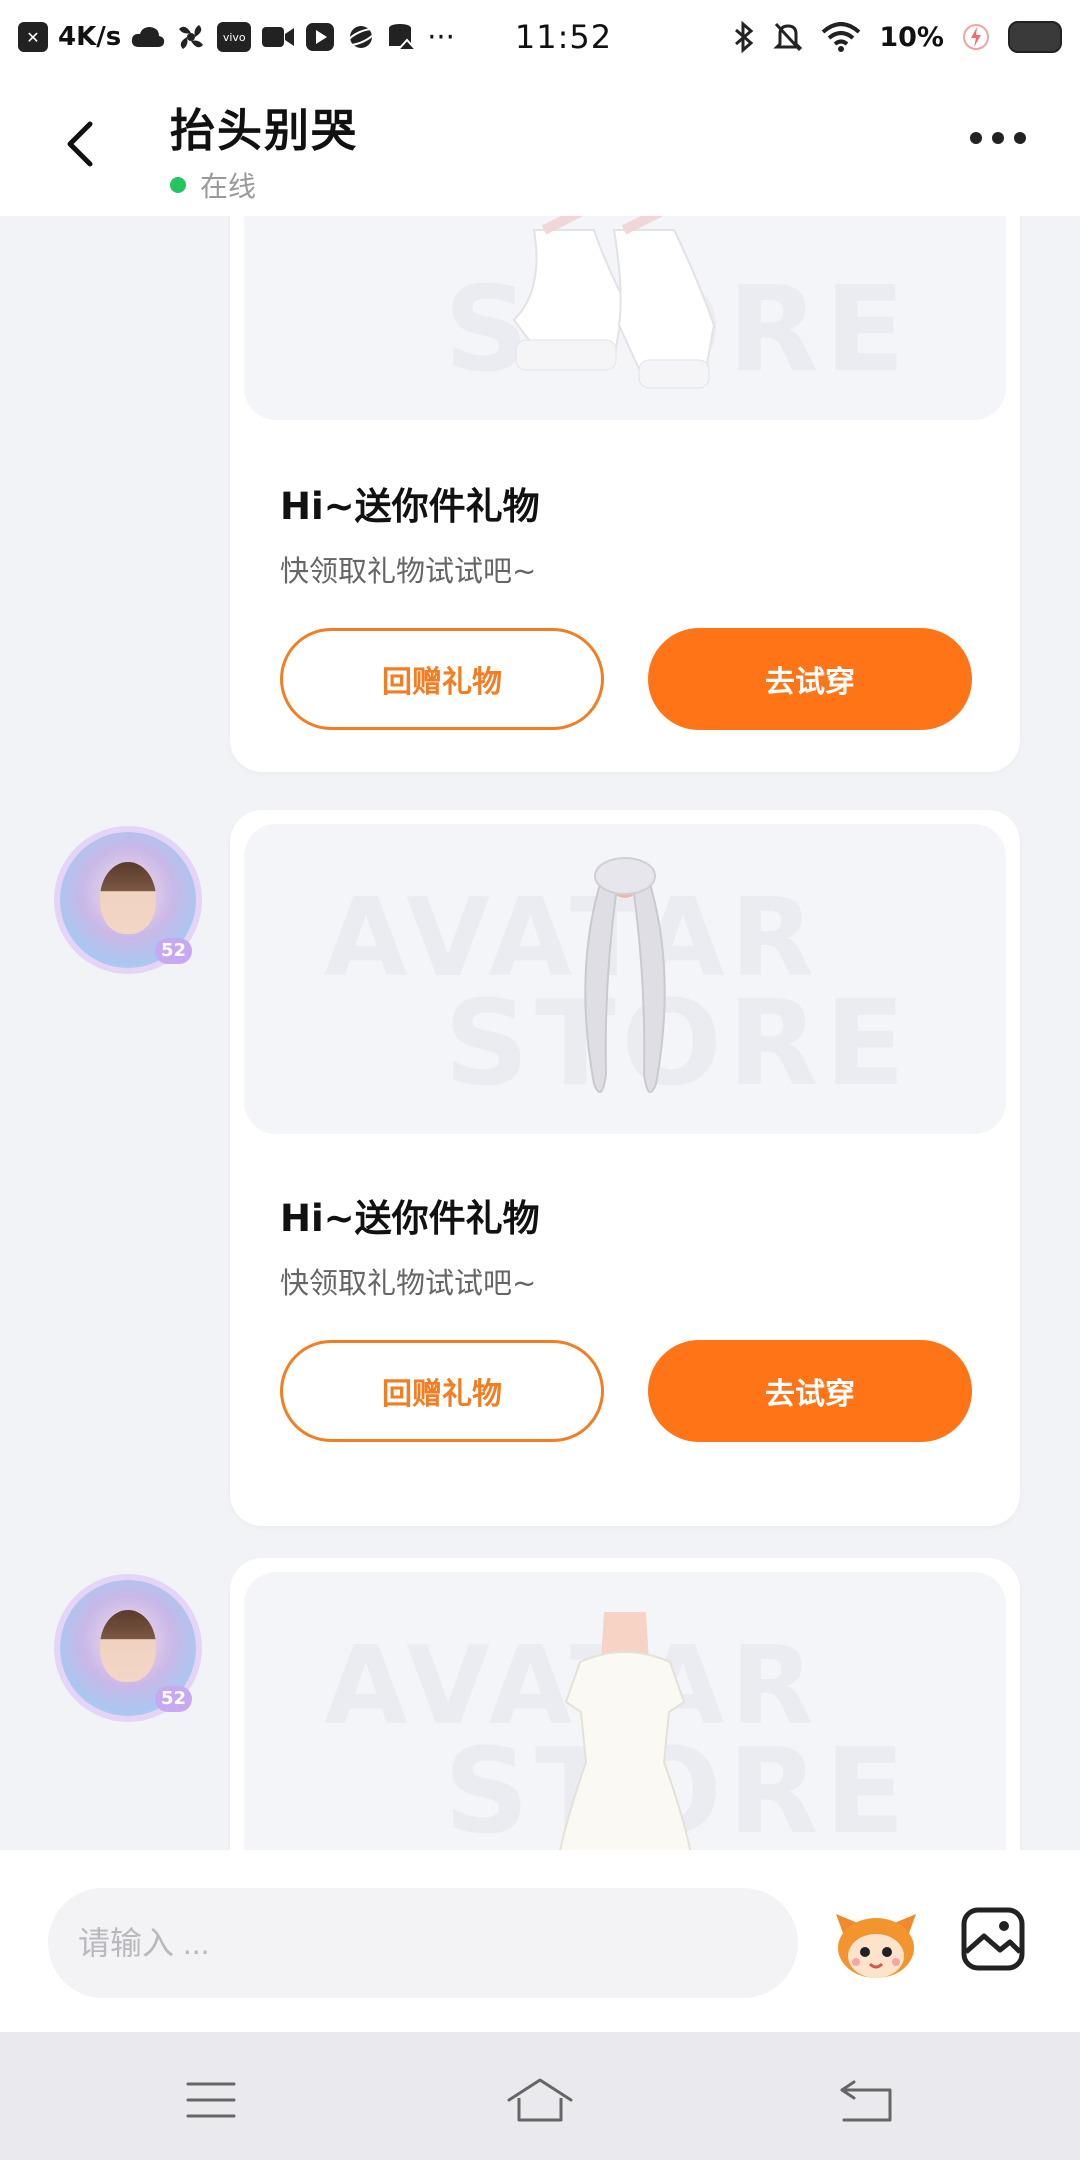  Describe the element at coordinates (625, 975) in the screenshot. I see `gift-hair-image` at that location.